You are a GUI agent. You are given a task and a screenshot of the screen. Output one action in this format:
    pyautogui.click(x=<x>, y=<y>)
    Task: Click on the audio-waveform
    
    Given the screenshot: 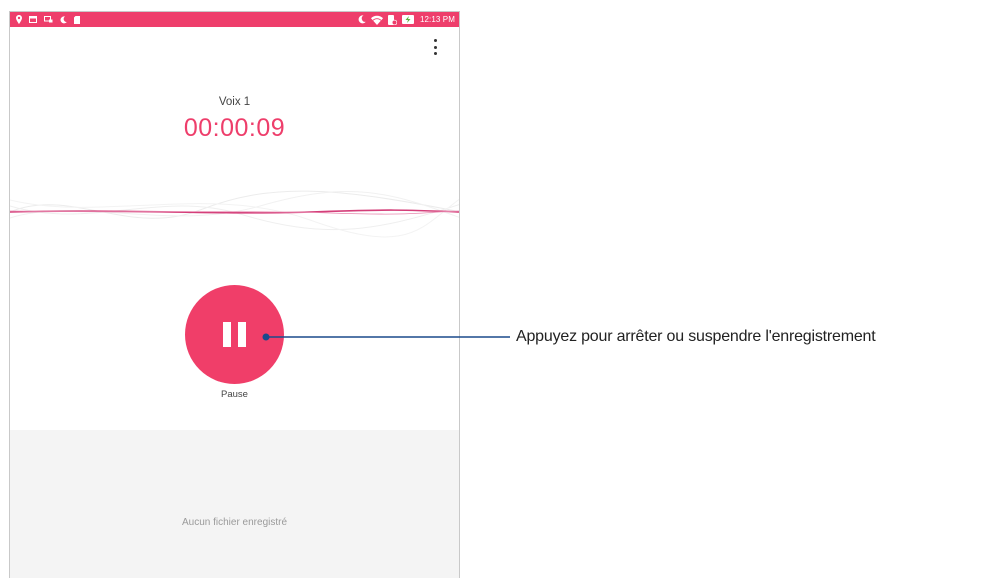 What is the action you would take?
    pyautogui.click(x=234, y=214)
    